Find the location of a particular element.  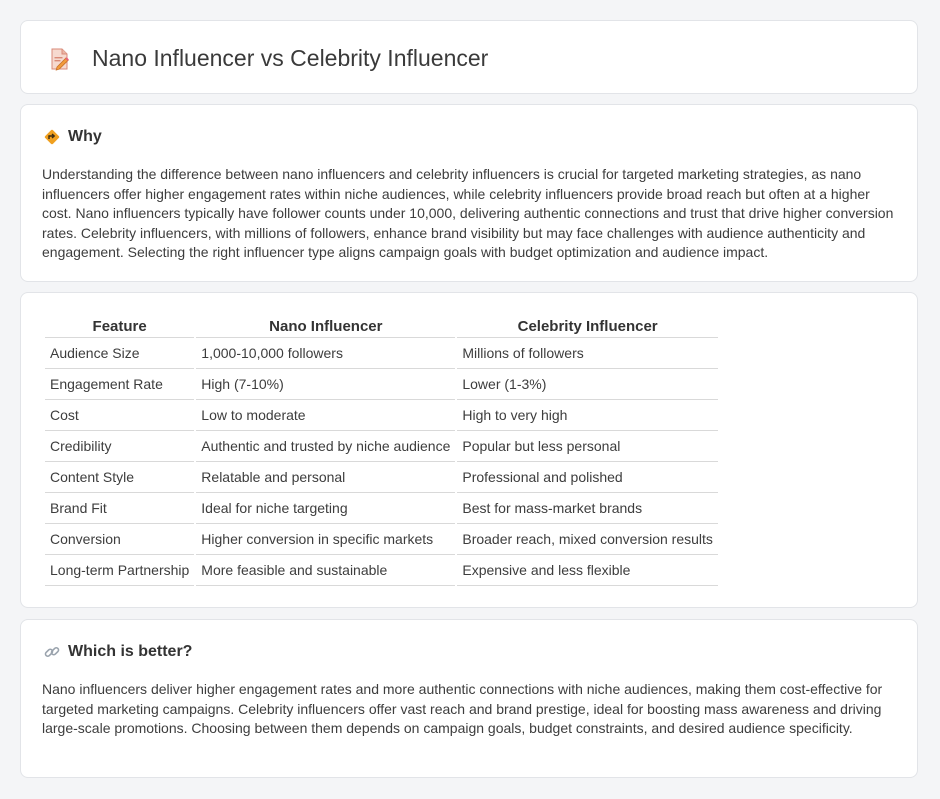

column-header-feature: Feature is located at coordinates (120, 326).